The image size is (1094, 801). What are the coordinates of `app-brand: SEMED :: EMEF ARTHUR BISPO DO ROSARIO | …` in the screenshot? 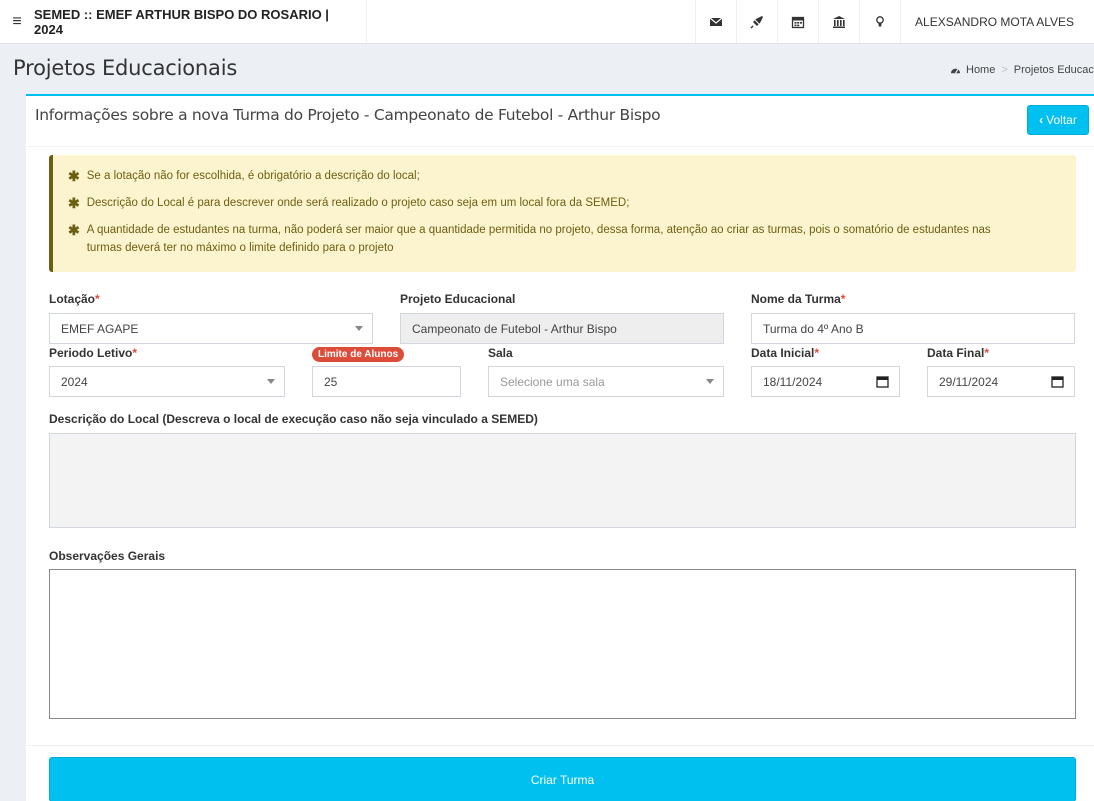 It's located at (200, 21).